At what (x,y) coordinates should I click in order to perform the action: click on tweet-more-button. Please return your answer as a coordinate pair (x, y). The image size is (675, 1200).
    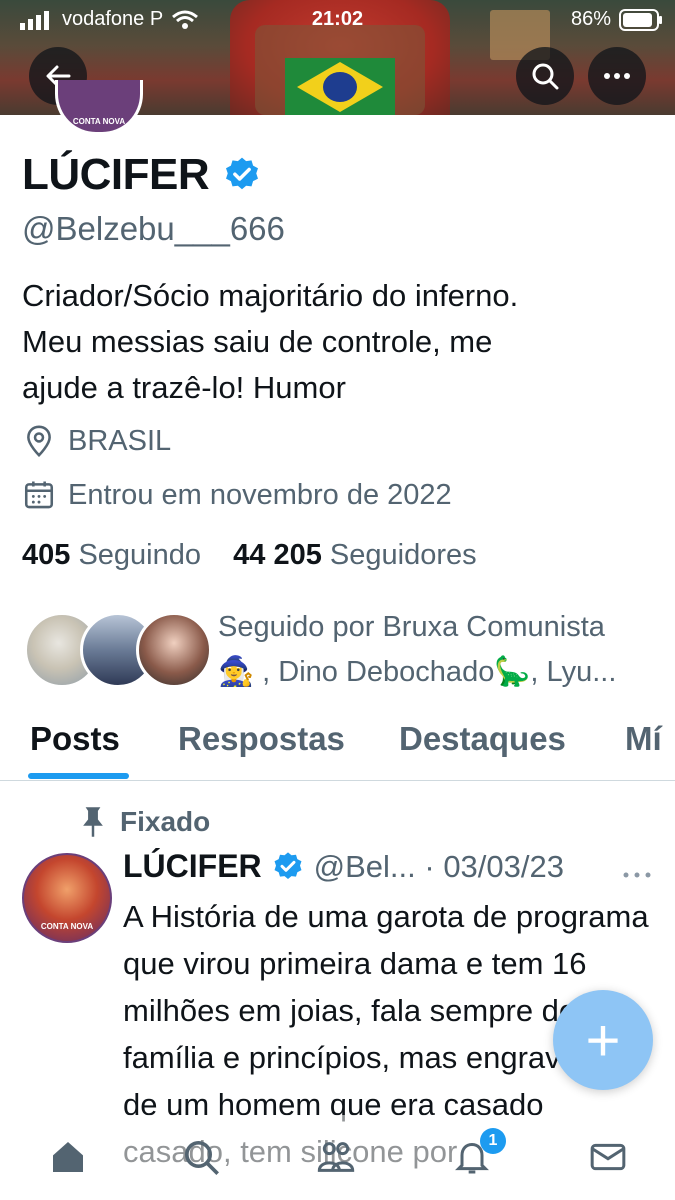
    Looking at the image, I should click on (637, 875).